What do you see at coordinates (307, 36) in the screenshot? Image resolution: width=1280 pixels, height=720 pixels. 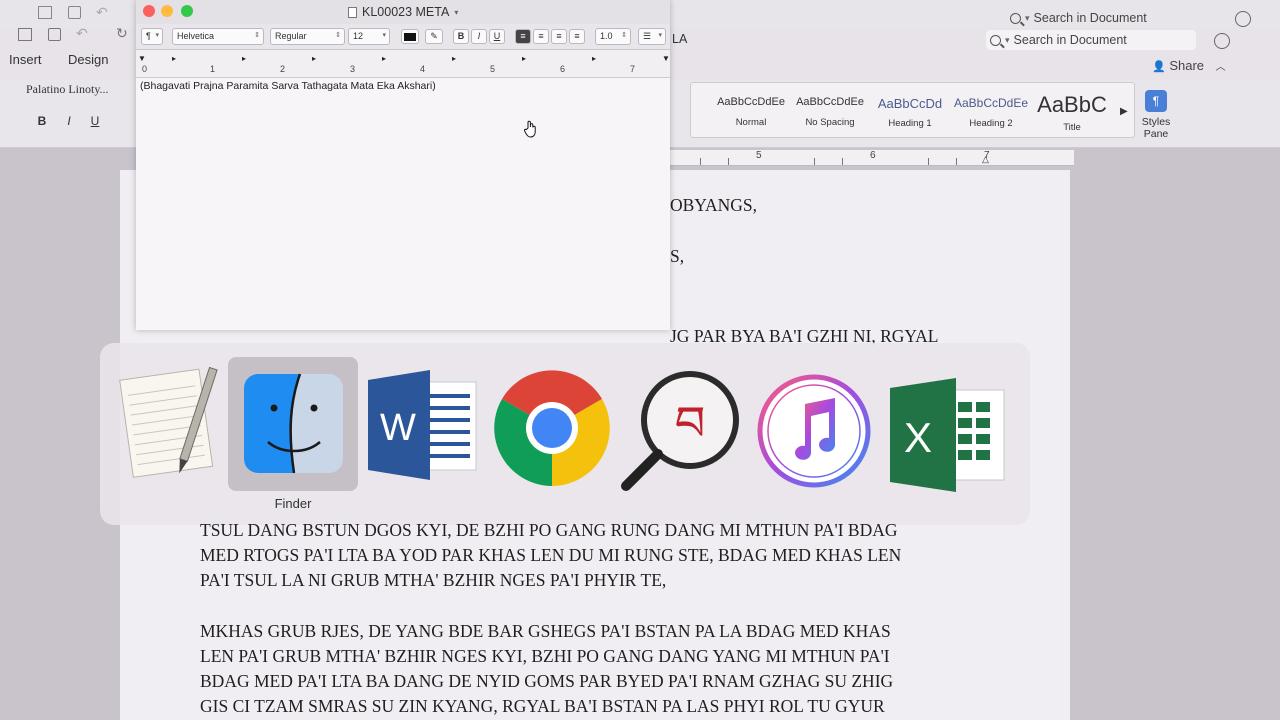 I see `font-style-select: Regular ⇕` at bounding box center [307, 36].